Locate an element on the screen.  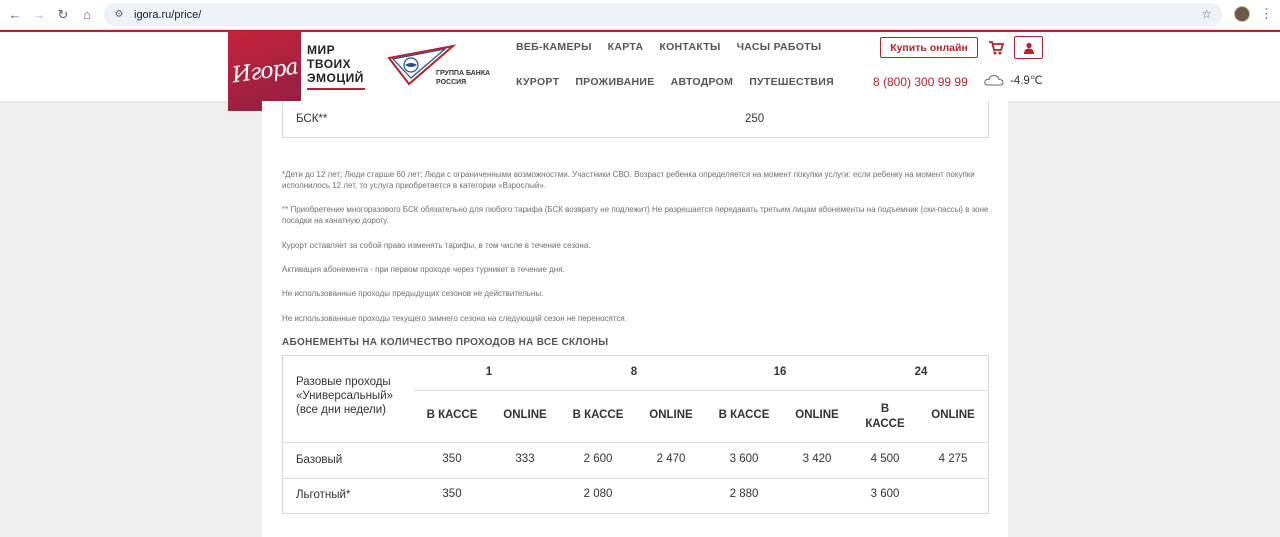
row-basic-cell: 4 275 is located at coordinates (953, 459).